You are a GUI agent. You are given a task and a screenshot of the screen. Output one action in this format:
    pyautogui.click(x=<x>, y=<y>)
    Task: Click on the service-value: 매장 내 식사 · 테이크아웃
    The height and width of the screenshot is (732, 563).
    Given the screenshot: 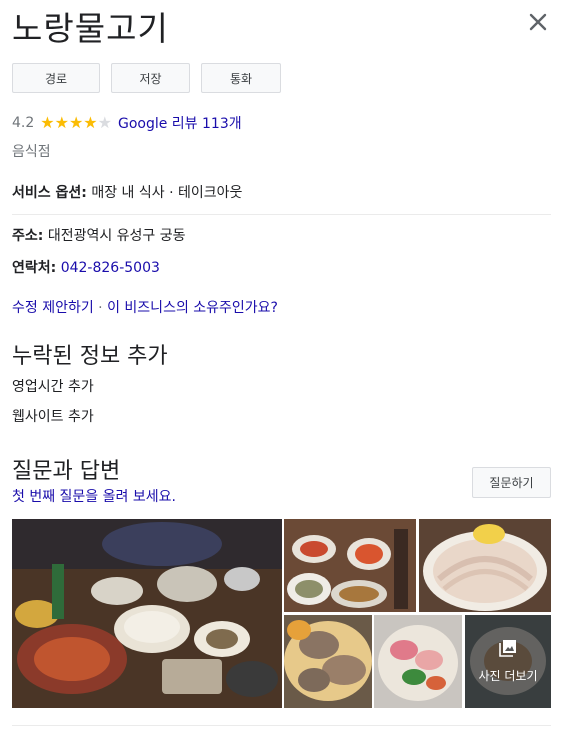 What is the action you would take?
    pyautogui.click(x=167, y=193)
    